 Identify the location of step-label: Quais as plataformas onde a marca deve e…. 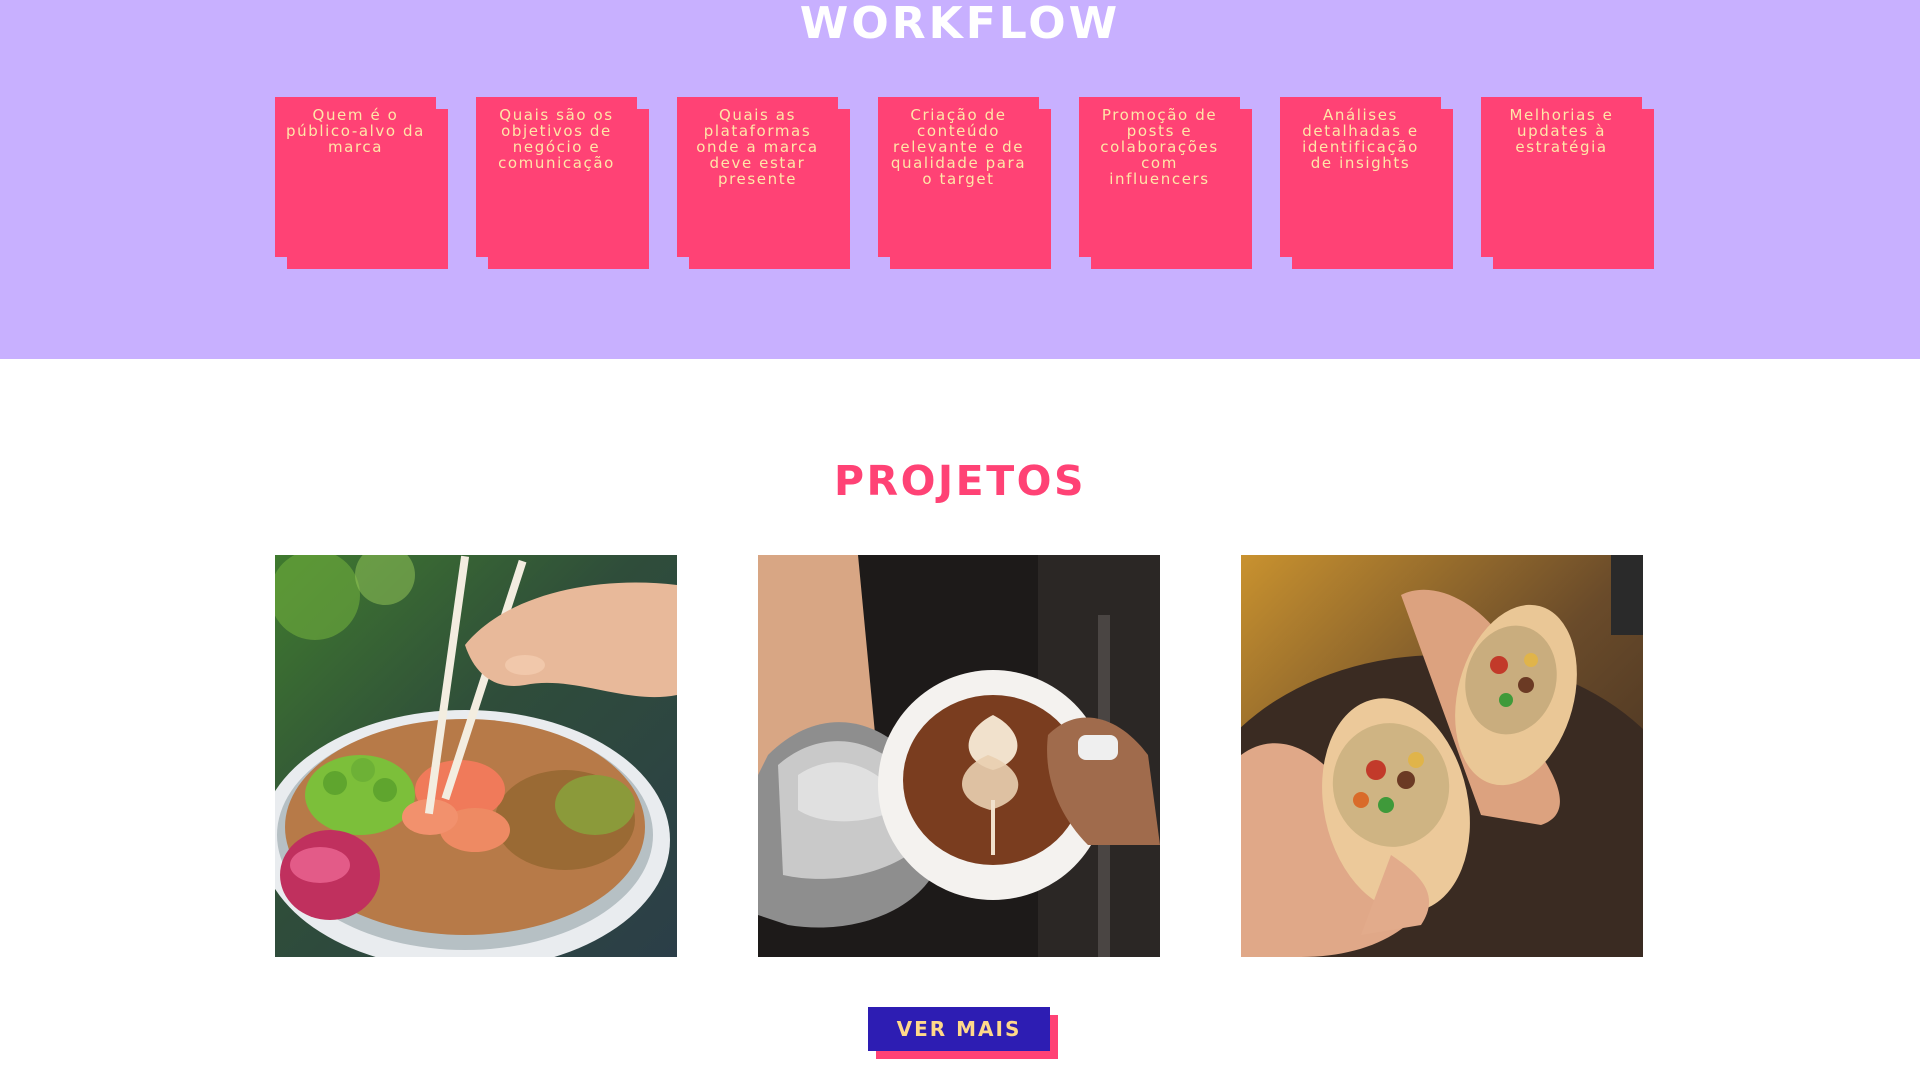
(757, 147).